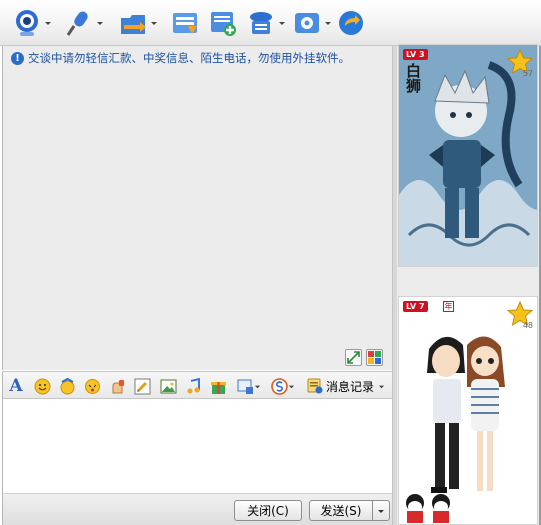 This screenshot has height=525, width=541. I want to click on doodle-button, so click(142, 386).